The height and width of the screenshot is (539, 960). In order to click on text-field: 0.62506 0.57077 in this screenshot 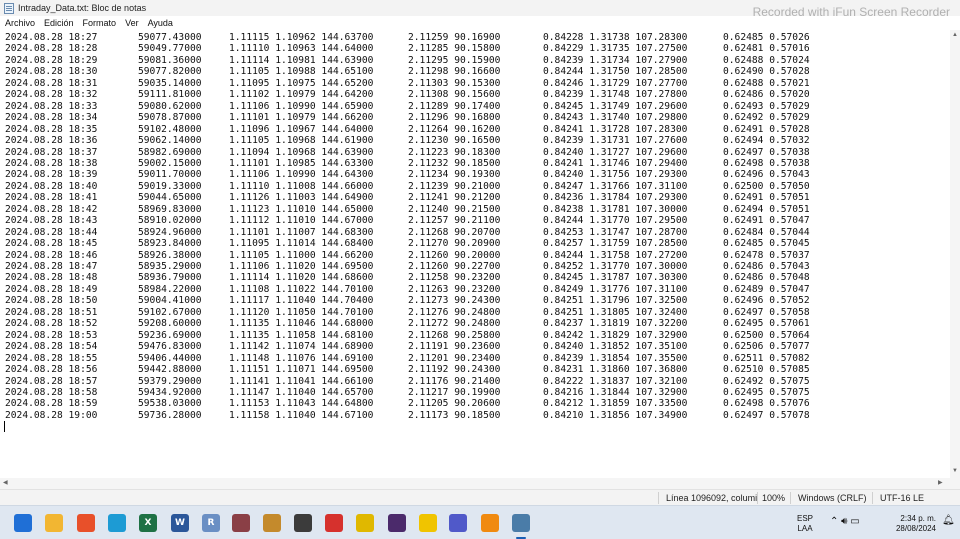, I will do `click(766, 347)`.